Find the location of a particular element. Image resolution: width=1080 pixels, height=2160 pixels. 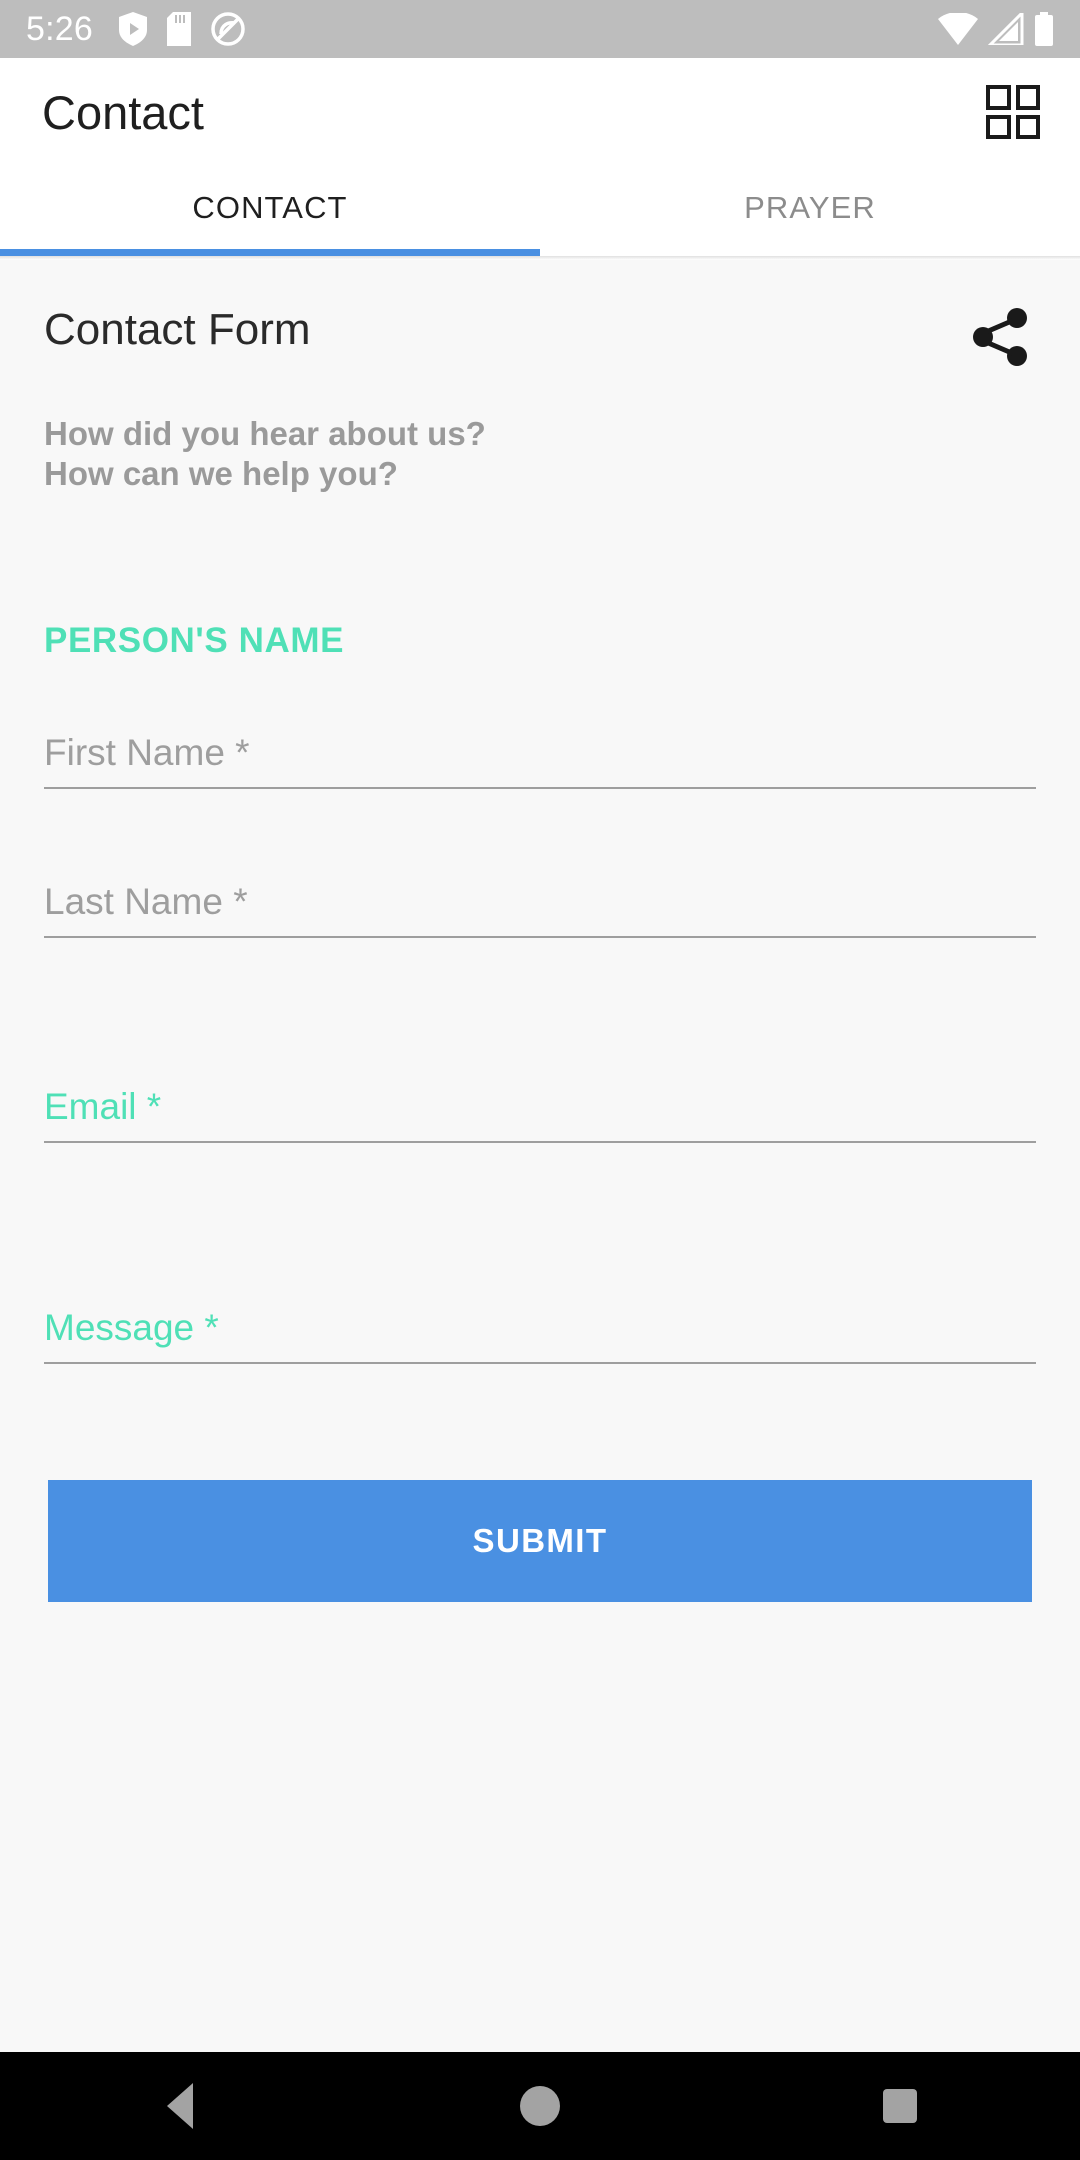

form-title: Contact Form is located at coordinates (177, 329).